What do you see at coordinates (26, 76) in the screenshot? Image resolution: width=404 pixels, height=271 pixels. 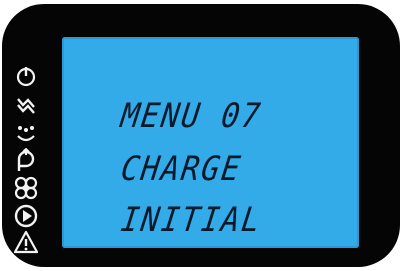 I see `power-icon` at bounding box center [26, 76].